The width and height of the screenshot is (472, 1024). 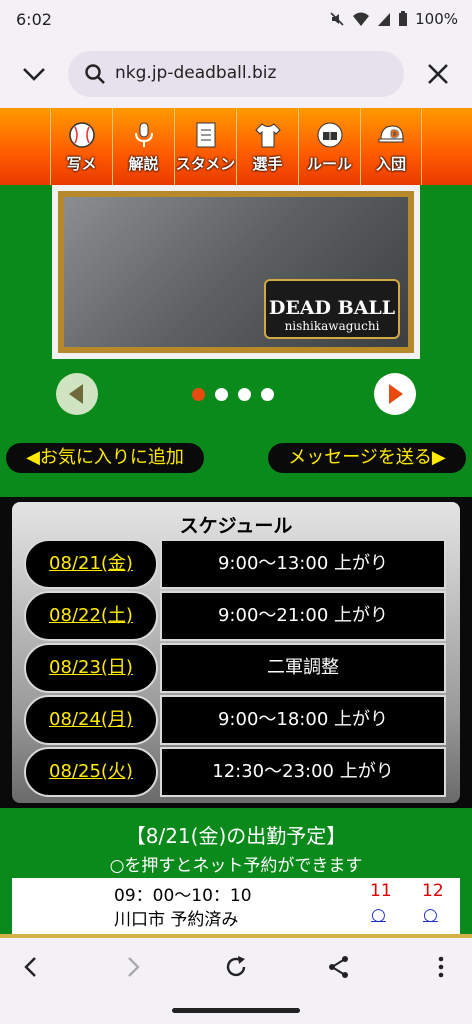 I want to click on schedule-row: 08/21(金) 9:00〜13:00 上がり, so click(x=236, y=564).